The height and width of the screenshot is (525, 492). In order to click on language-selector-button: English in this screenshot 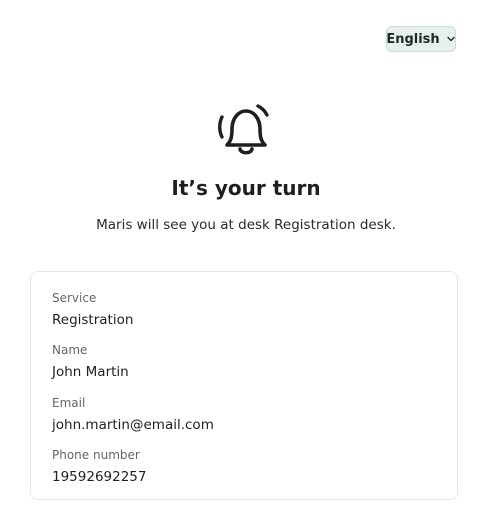, I will do `click(421, 39)`.